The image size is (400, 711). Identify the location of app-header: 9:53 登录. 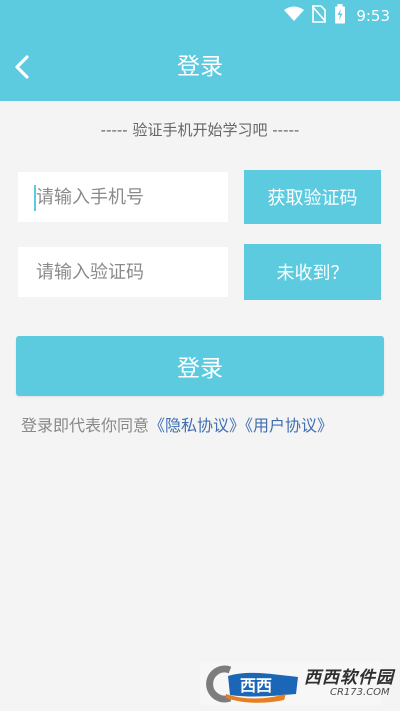
(200, 50).